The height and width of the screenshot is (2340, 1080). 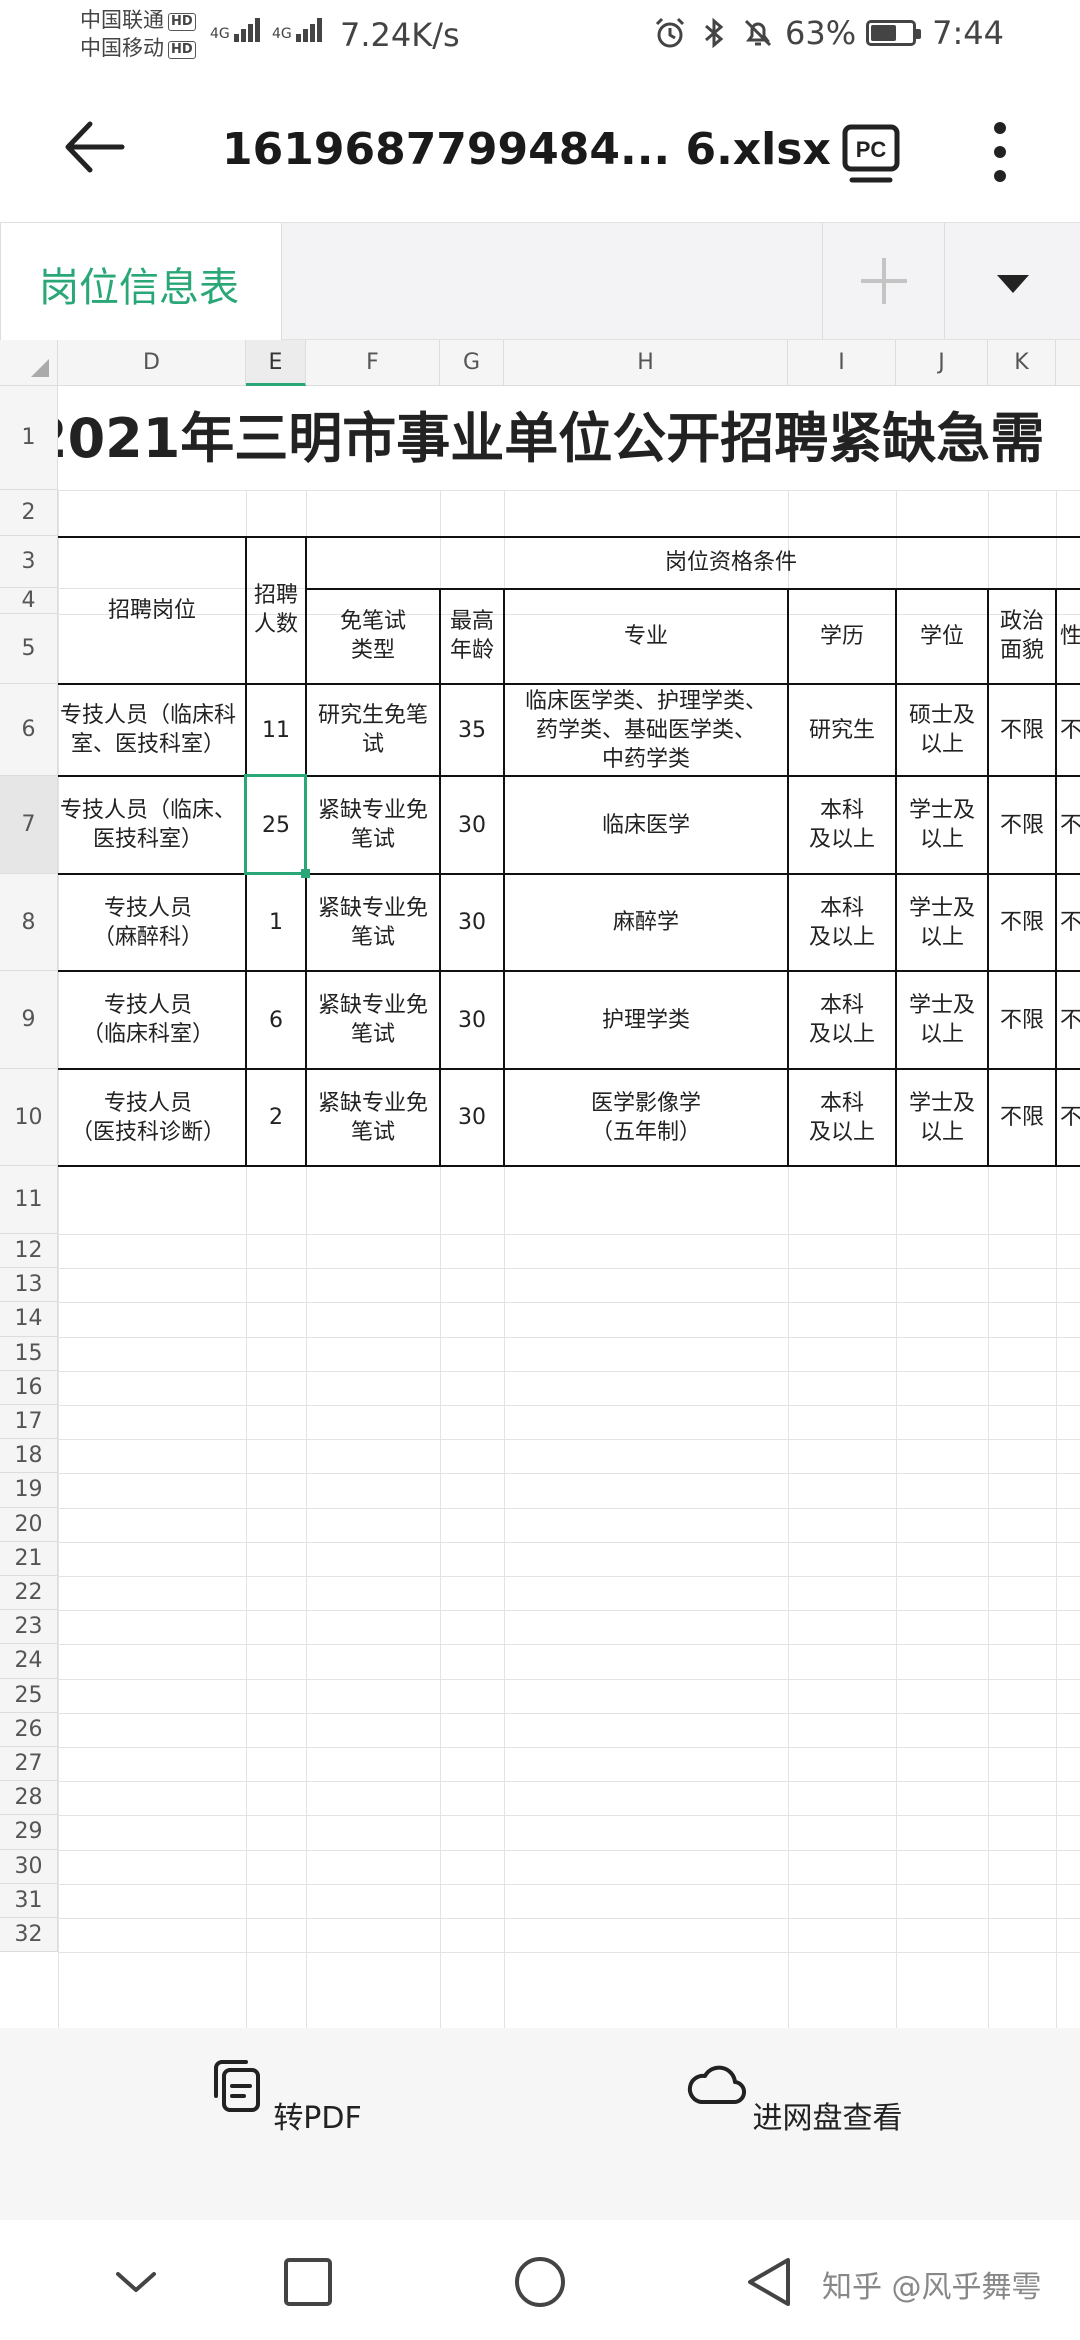 I want to click on nav-home-icon, so click(x=540, y=2282).